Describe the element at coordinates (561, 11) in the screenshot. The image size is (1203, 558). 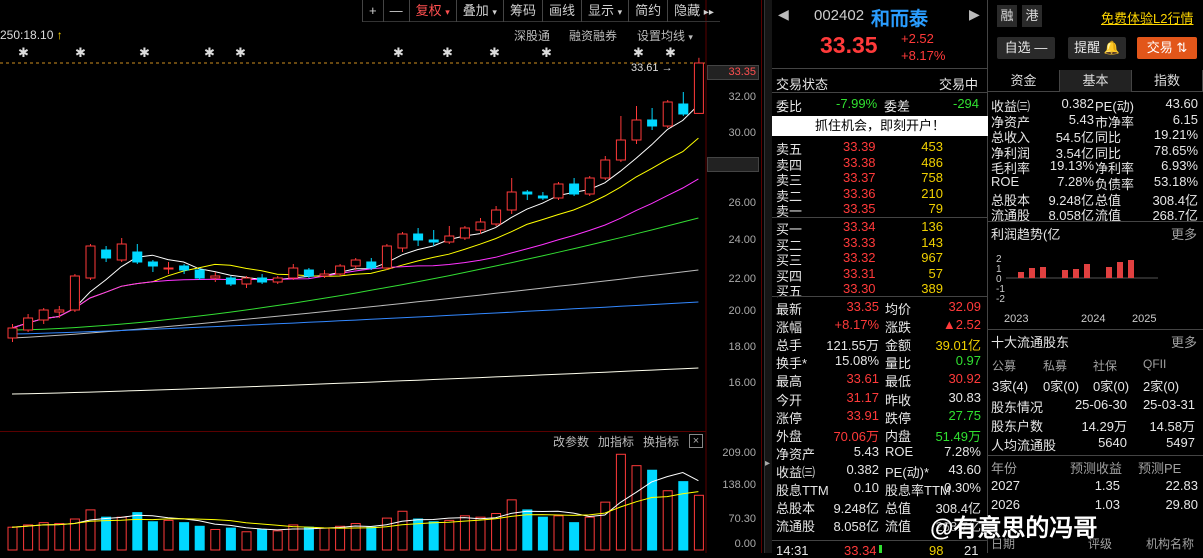
I see `huaxian-button: 画线` at that location.